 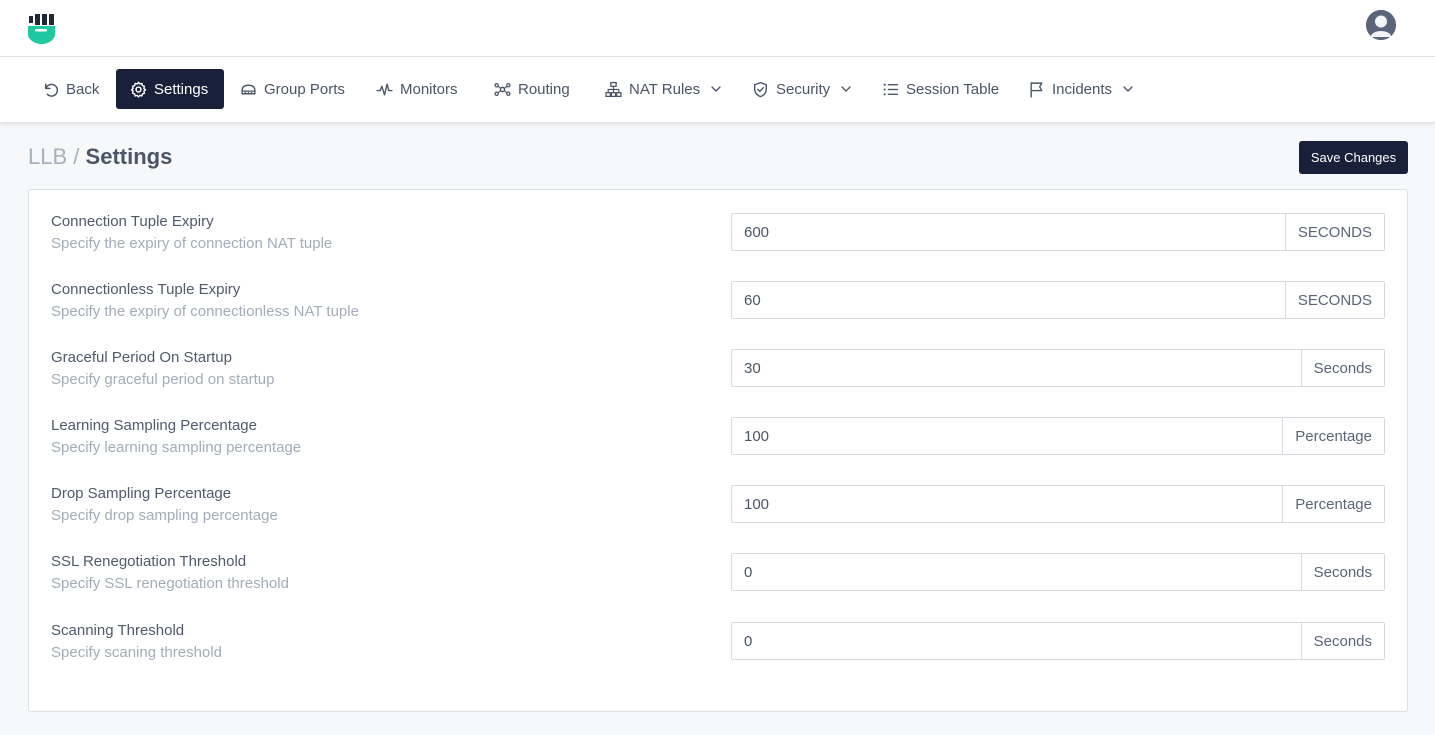 What do you see at coordinates (118, 630) in the screenshot?
I see `setting-label: Scanning Threshold` at bounding box center [118, 630].